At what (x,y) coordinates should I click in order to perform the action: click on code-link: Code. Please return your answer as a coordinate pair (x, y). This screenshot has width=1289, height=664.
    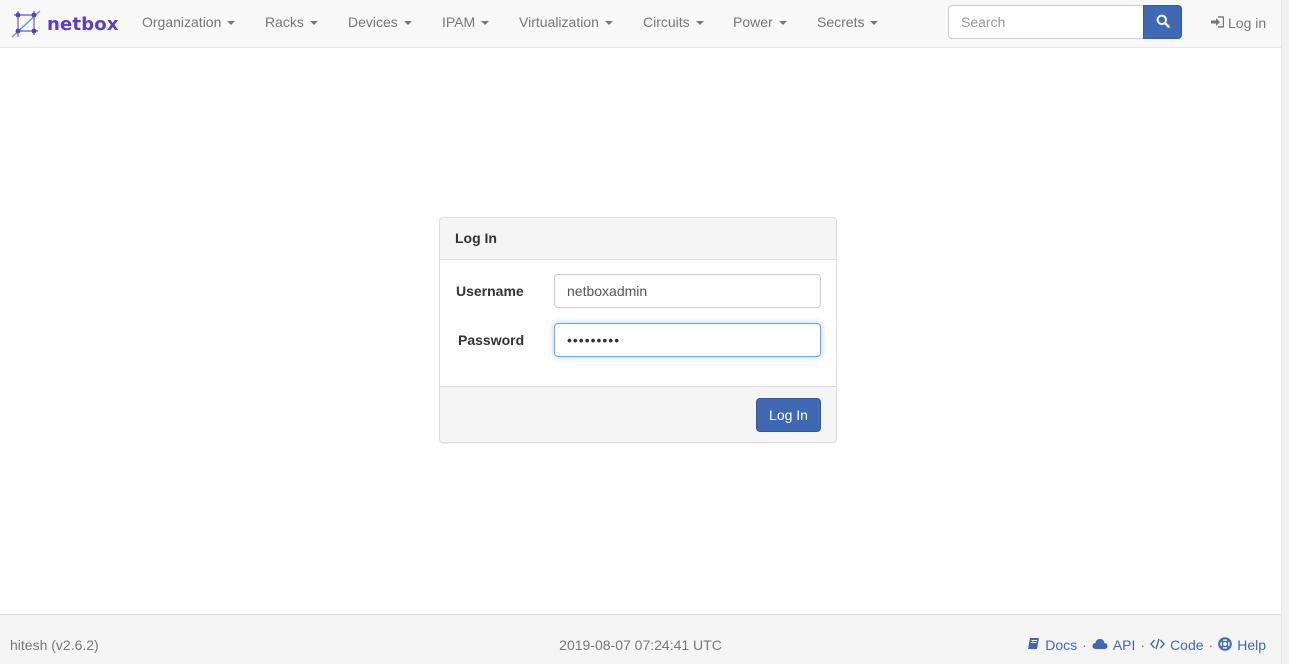
    Looking at the image, I should click on (1177, 645).